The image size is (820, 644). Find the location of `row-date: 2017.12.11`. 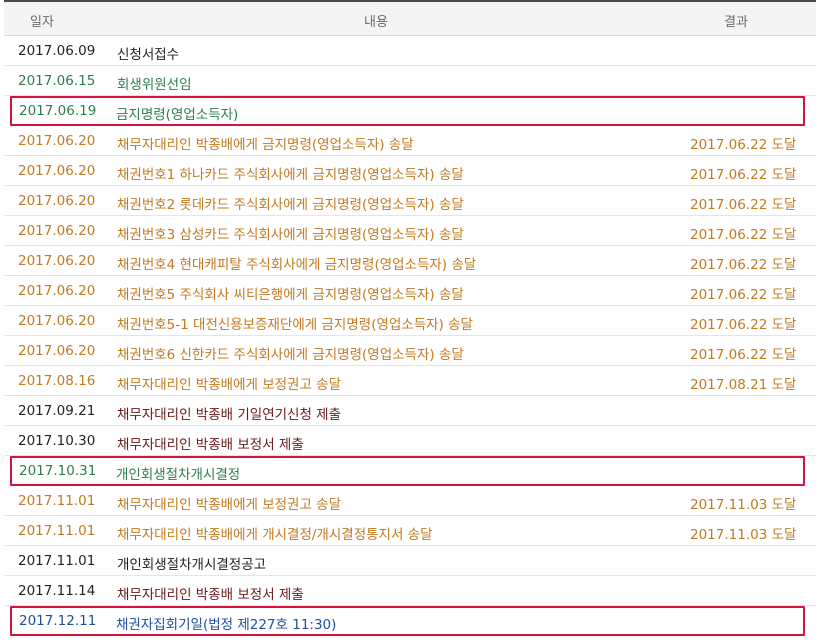

row-date: 2017.12.11 is located at coordinates (58, 621).